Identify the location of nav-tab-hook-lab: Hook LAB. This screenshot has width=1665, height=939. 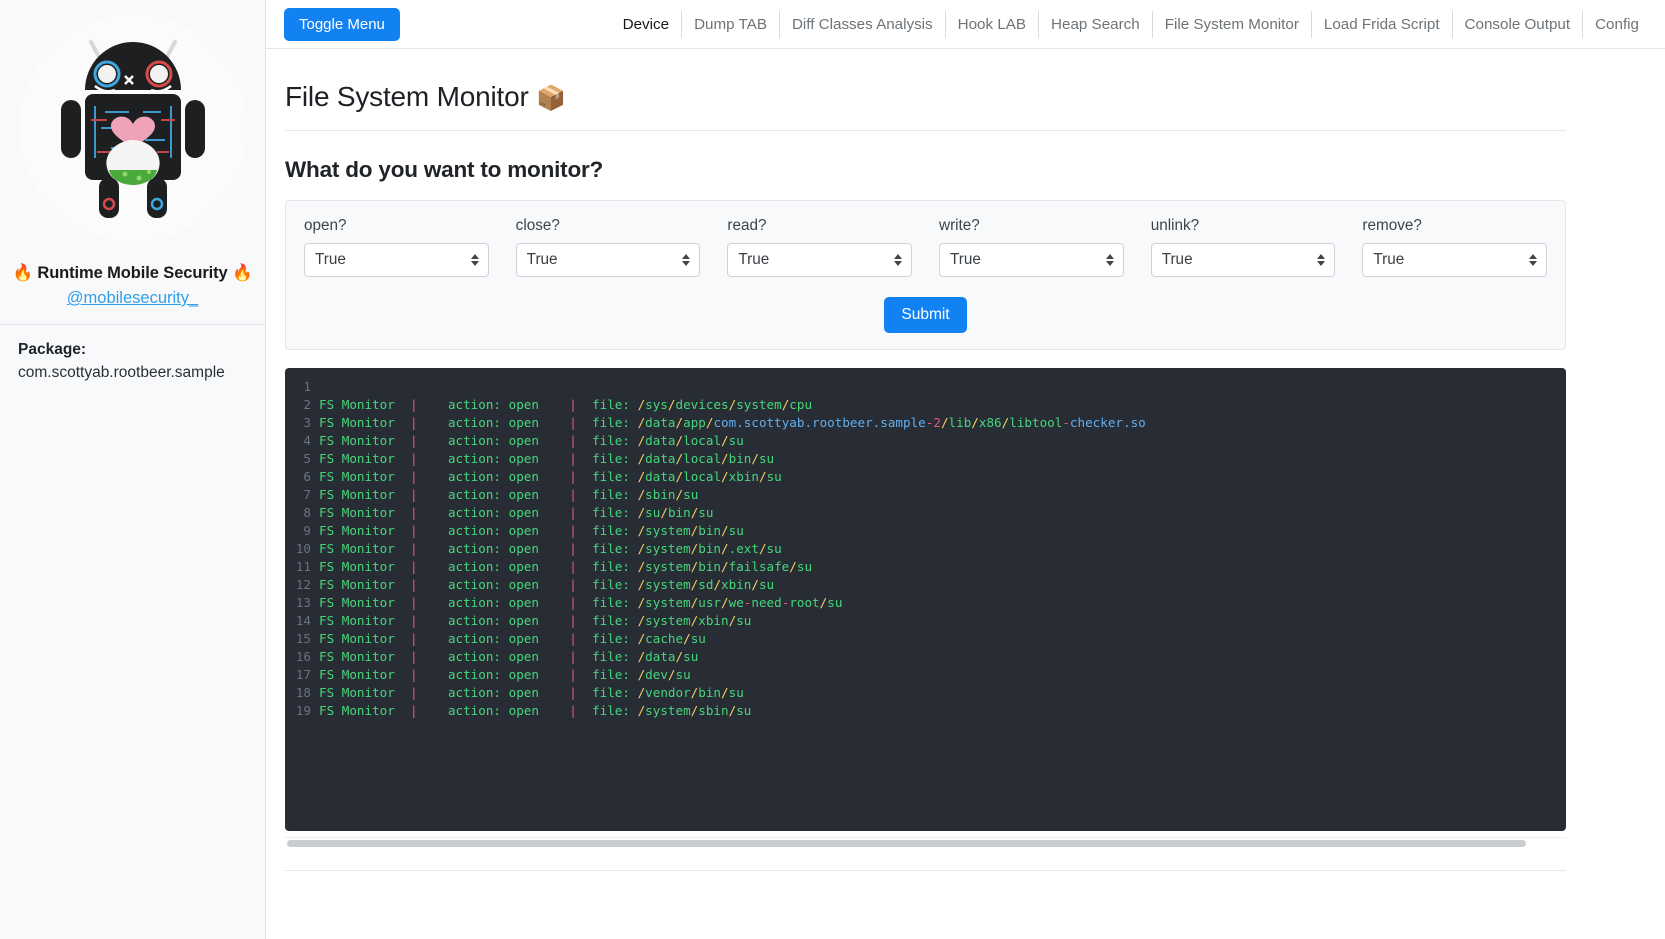
(991, 24).